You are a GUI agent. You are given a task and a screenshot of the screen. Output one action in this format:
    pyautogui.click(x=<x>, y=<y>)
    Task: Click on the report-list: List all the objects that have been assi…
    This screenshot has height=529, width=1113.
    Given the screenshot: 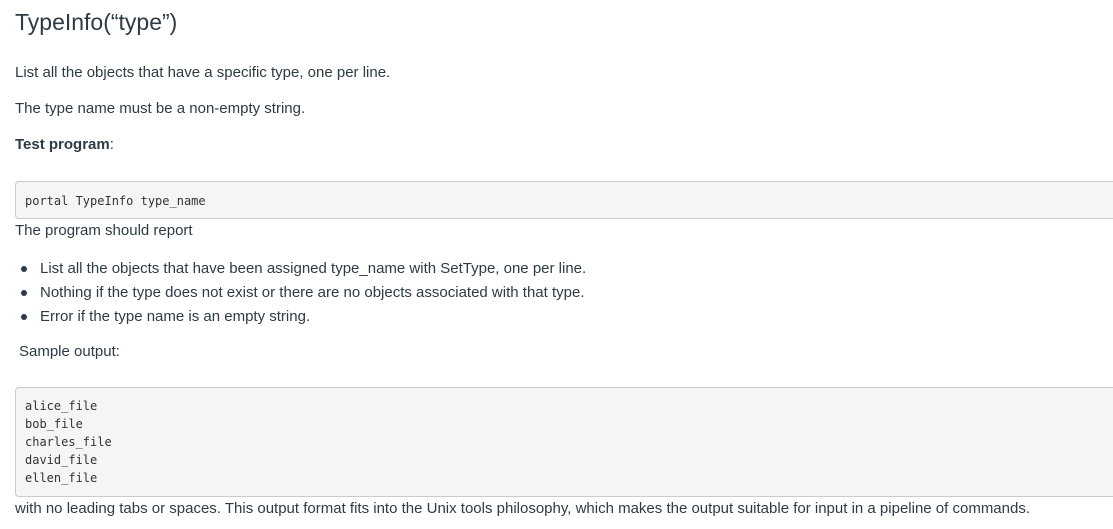 What is the action you would take?
    pyautogui.click(x=300, y=293)
    